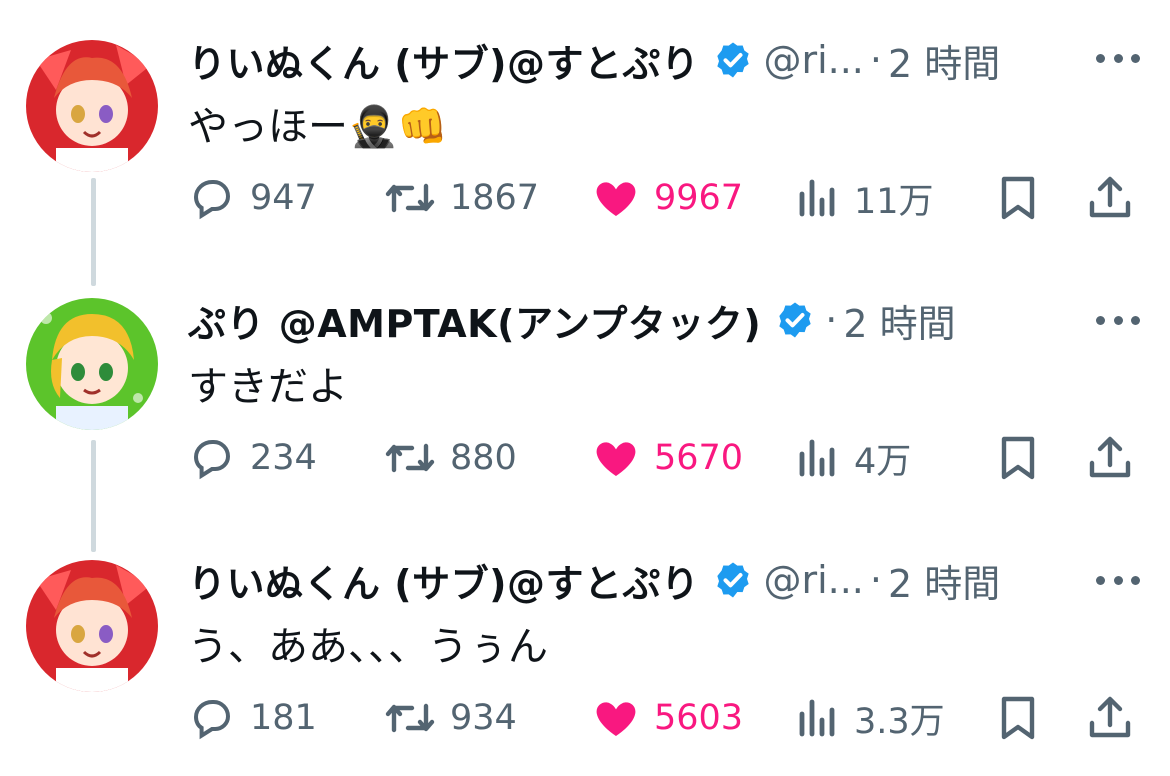  I want to click on like-button: 5603, so click(667, 718).